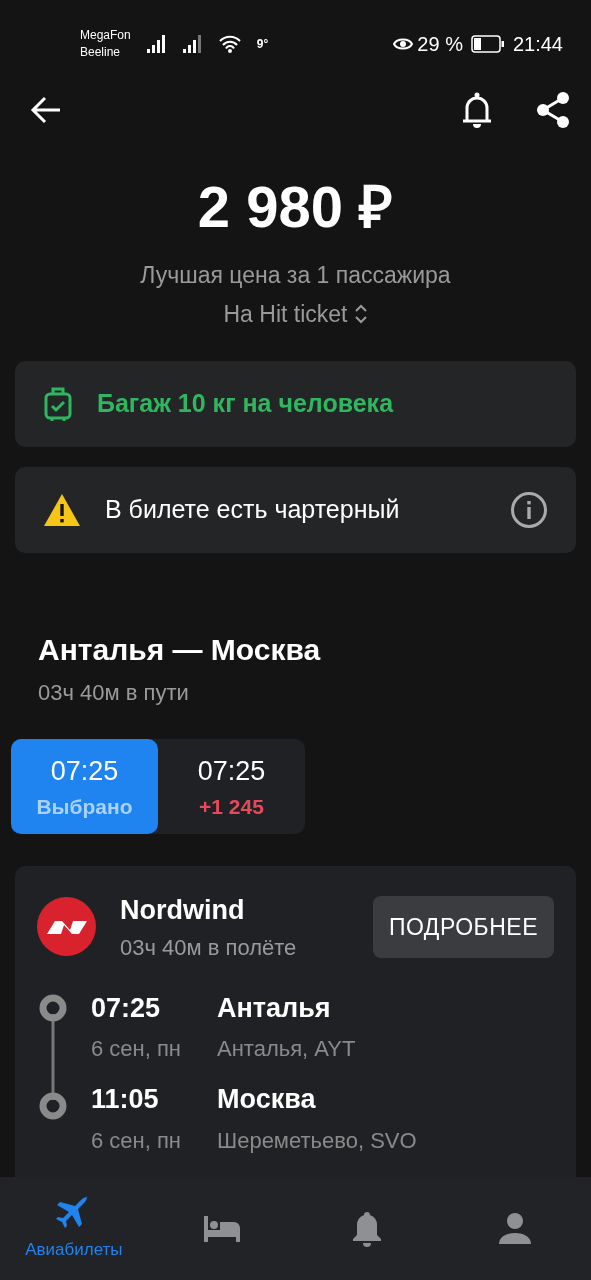 Image resolution: width=591 pixels, height=1280 pixels. What do you see at coordinates (361, 313) in the screenshot?
I see `sort-icon` at bounding box center [361, 313].